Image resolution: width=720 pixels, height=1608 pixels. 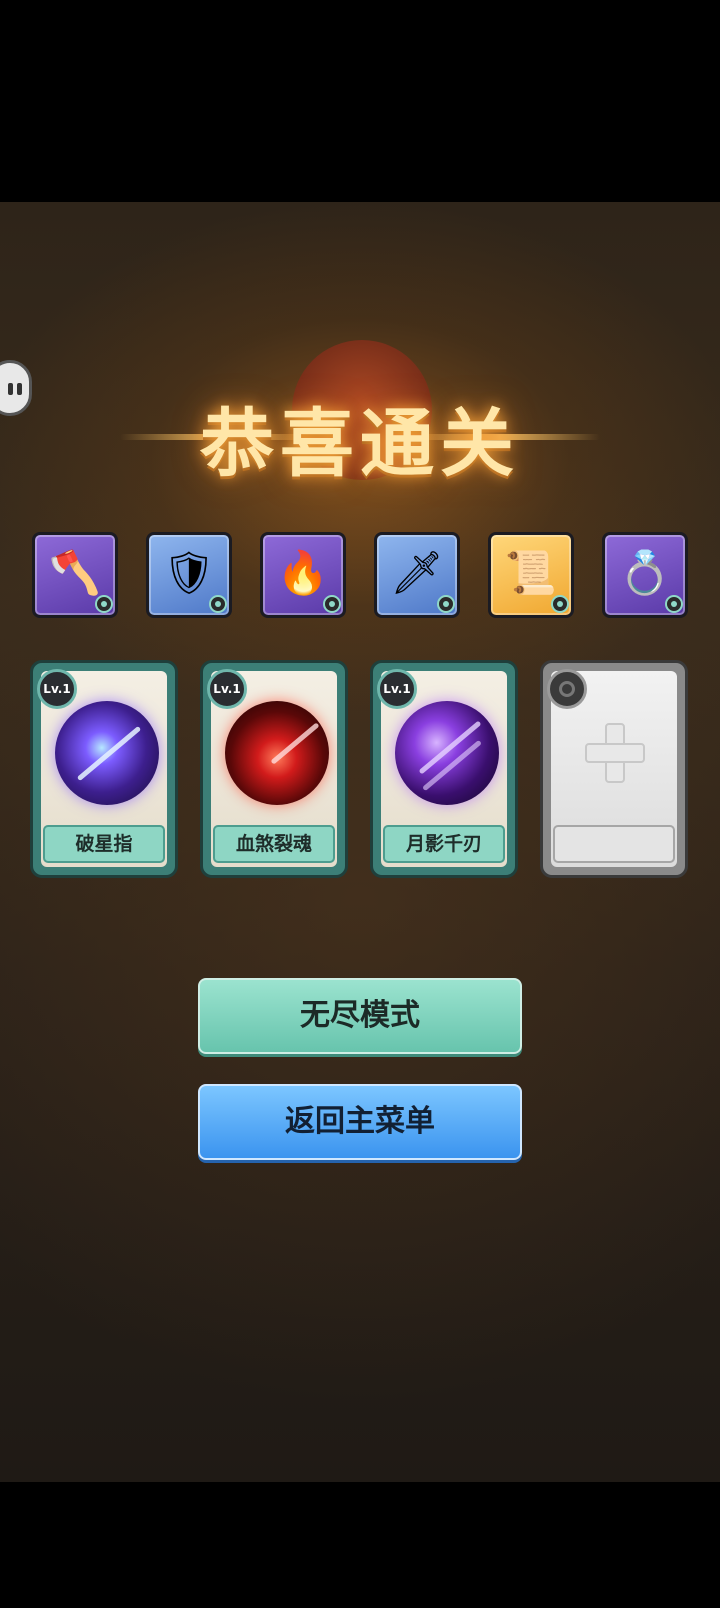 I want to click on empty-name-plate, so click(x=614, y=844).